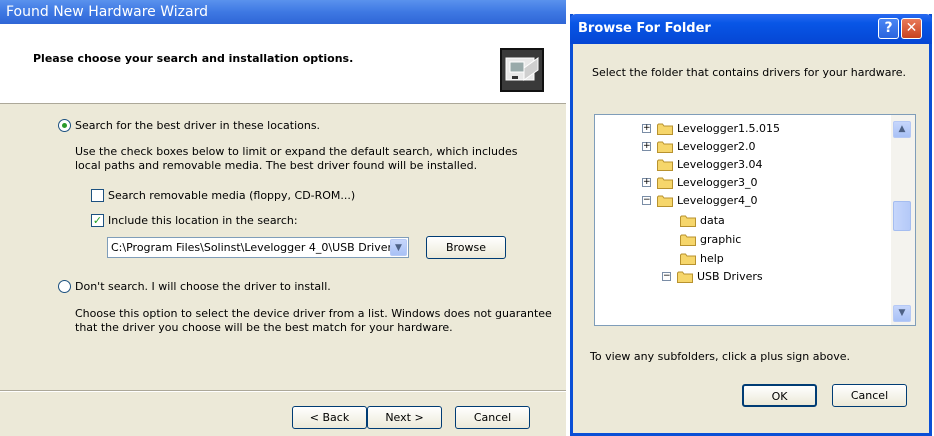 The image size is (934, 436). What do you see at coordinates (712, 220) in the screenshot?
I see `tree-item-label: data` at bounding box center [712, 220].